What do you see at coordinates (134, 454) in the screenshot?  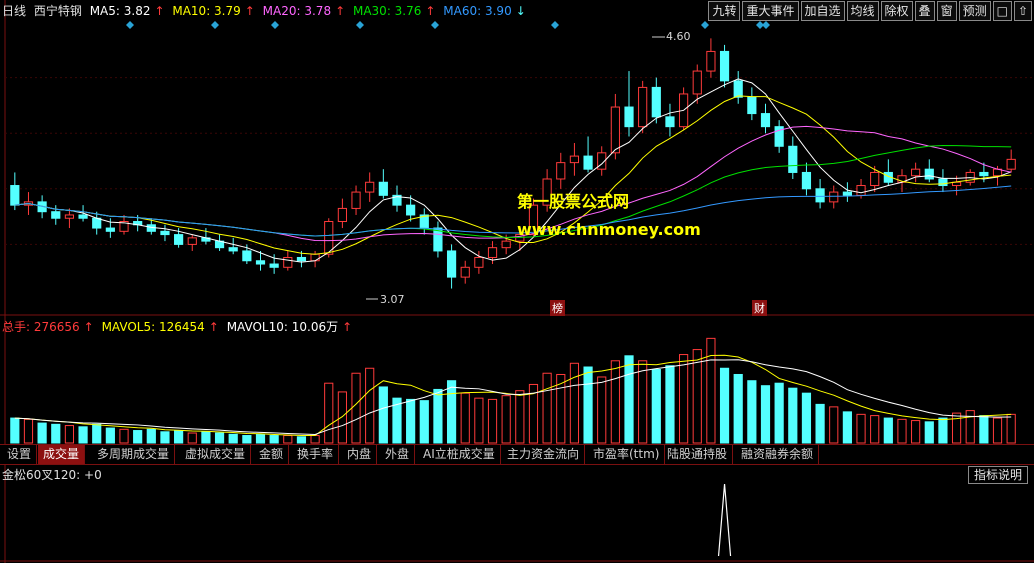 I see `tab-multi-period-volume: 多周期成交量` at bounding box center [134, 454].